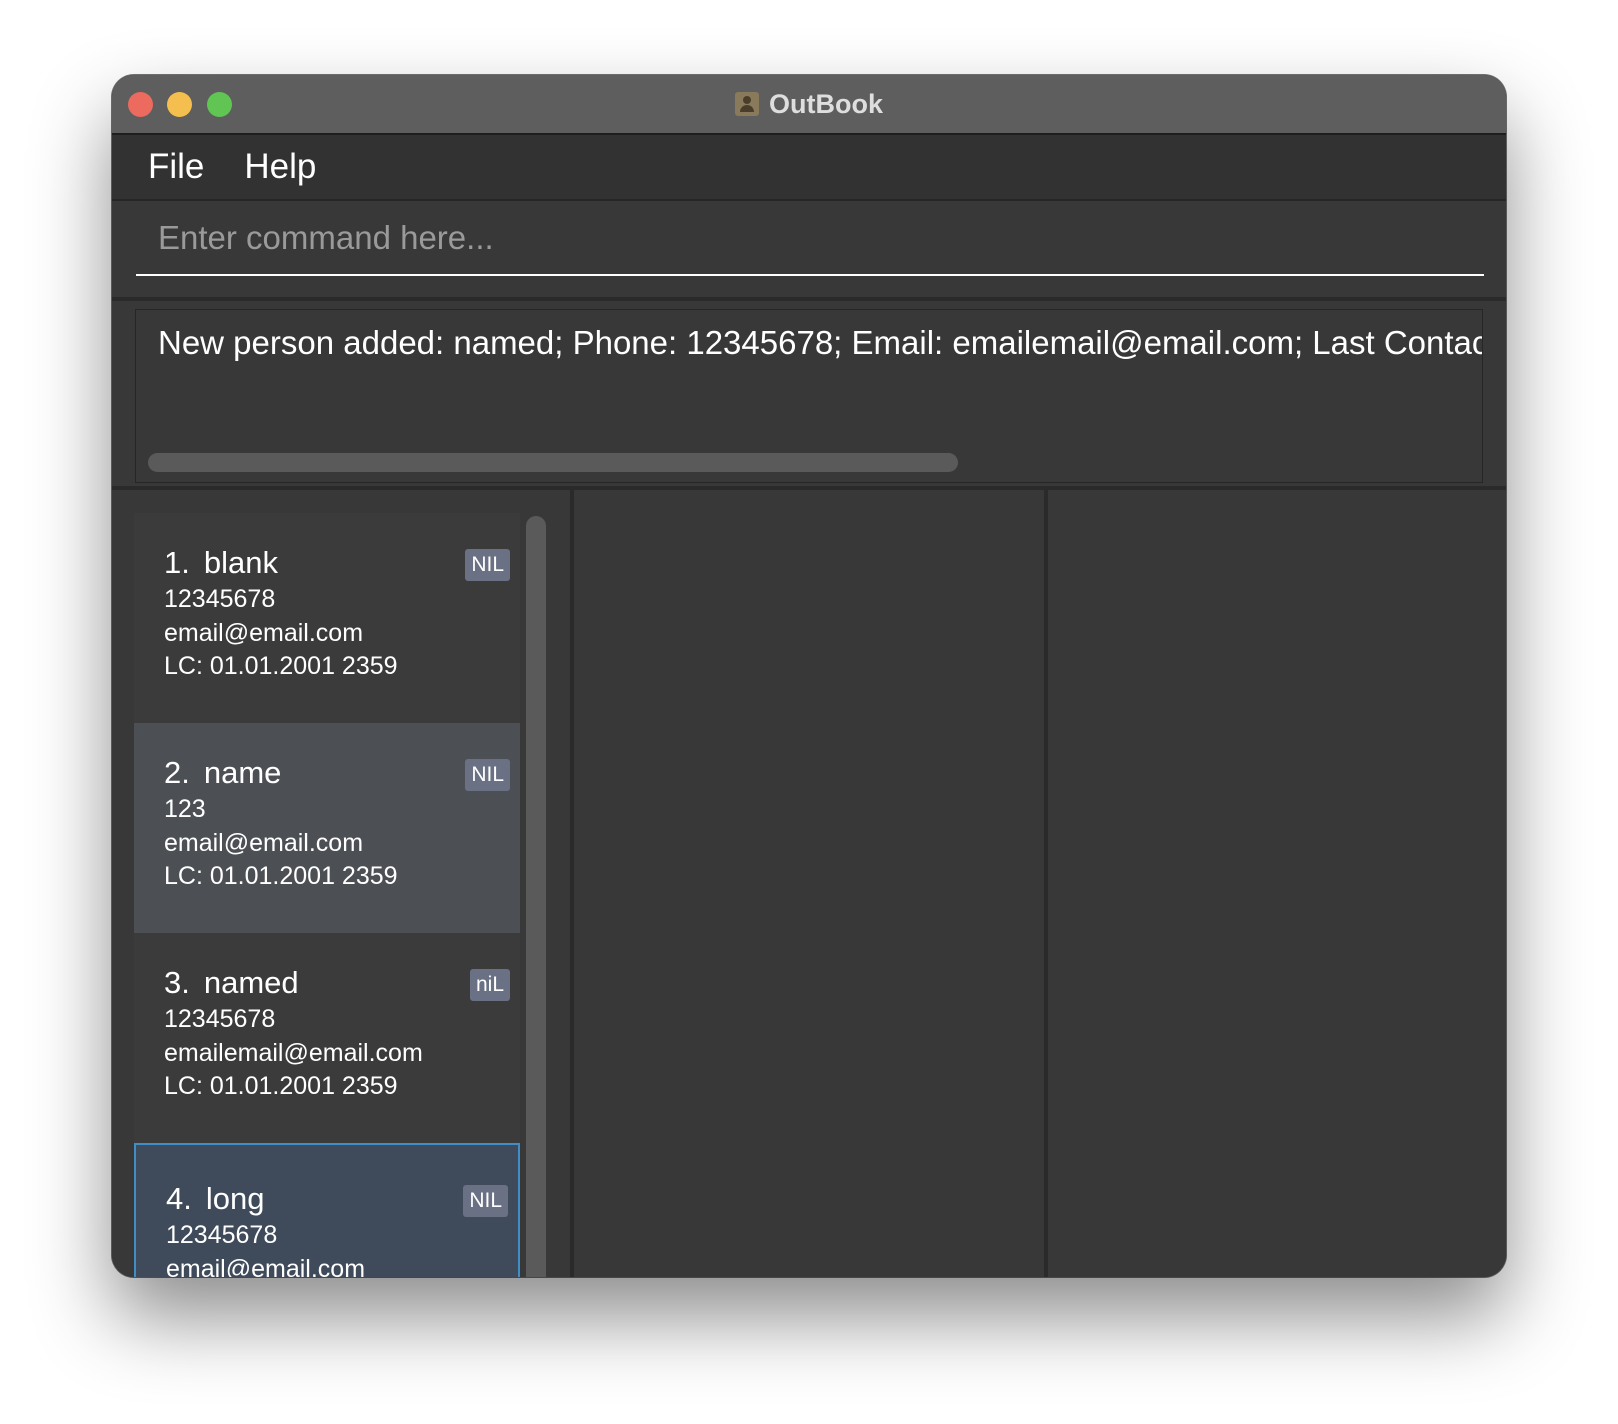 The width and height of the screenshot is (1618, 1424). I want to click on person-phone: 123, so click(185, 809).